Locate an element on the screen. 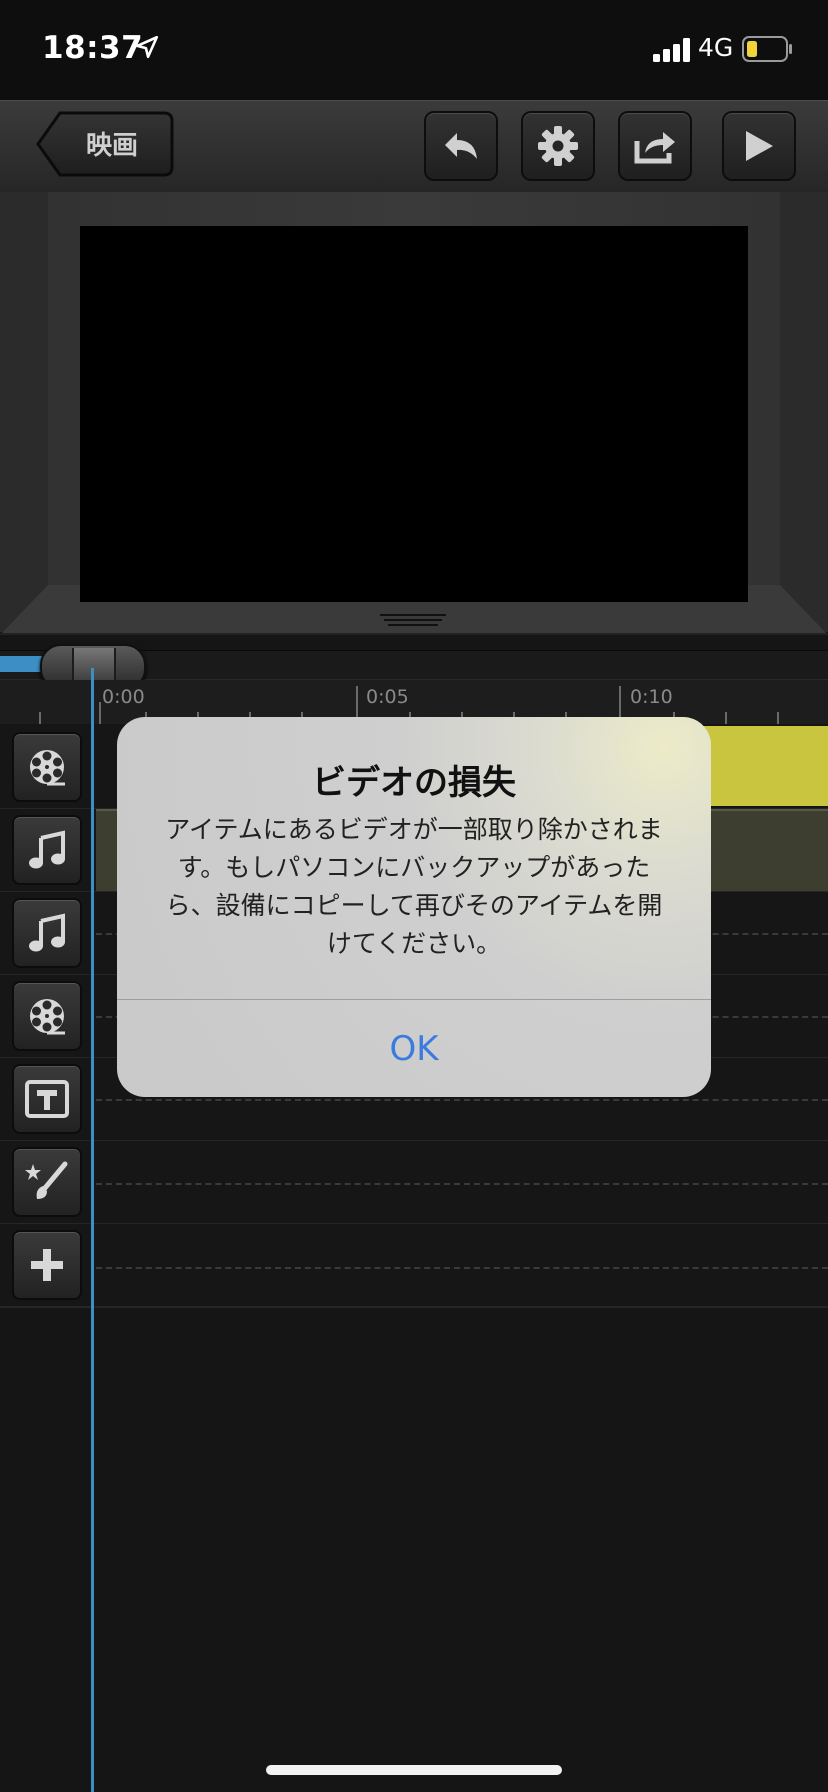 The image size is (828, 1792). playhead is located at coordinates (92, 1230).